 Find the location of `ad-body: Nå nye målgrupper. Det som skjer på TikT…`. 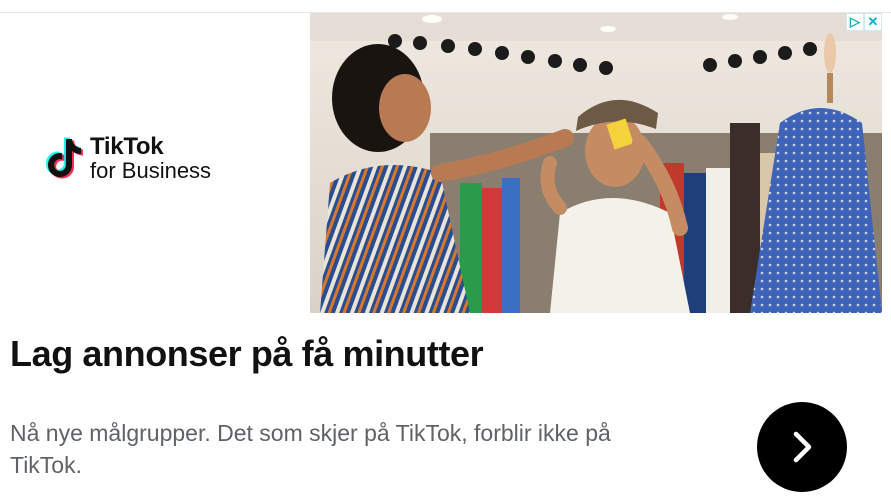

ad-body: Nå nye målgrupper. Det som skjer på TikT… is located at coordinates (310, 449).